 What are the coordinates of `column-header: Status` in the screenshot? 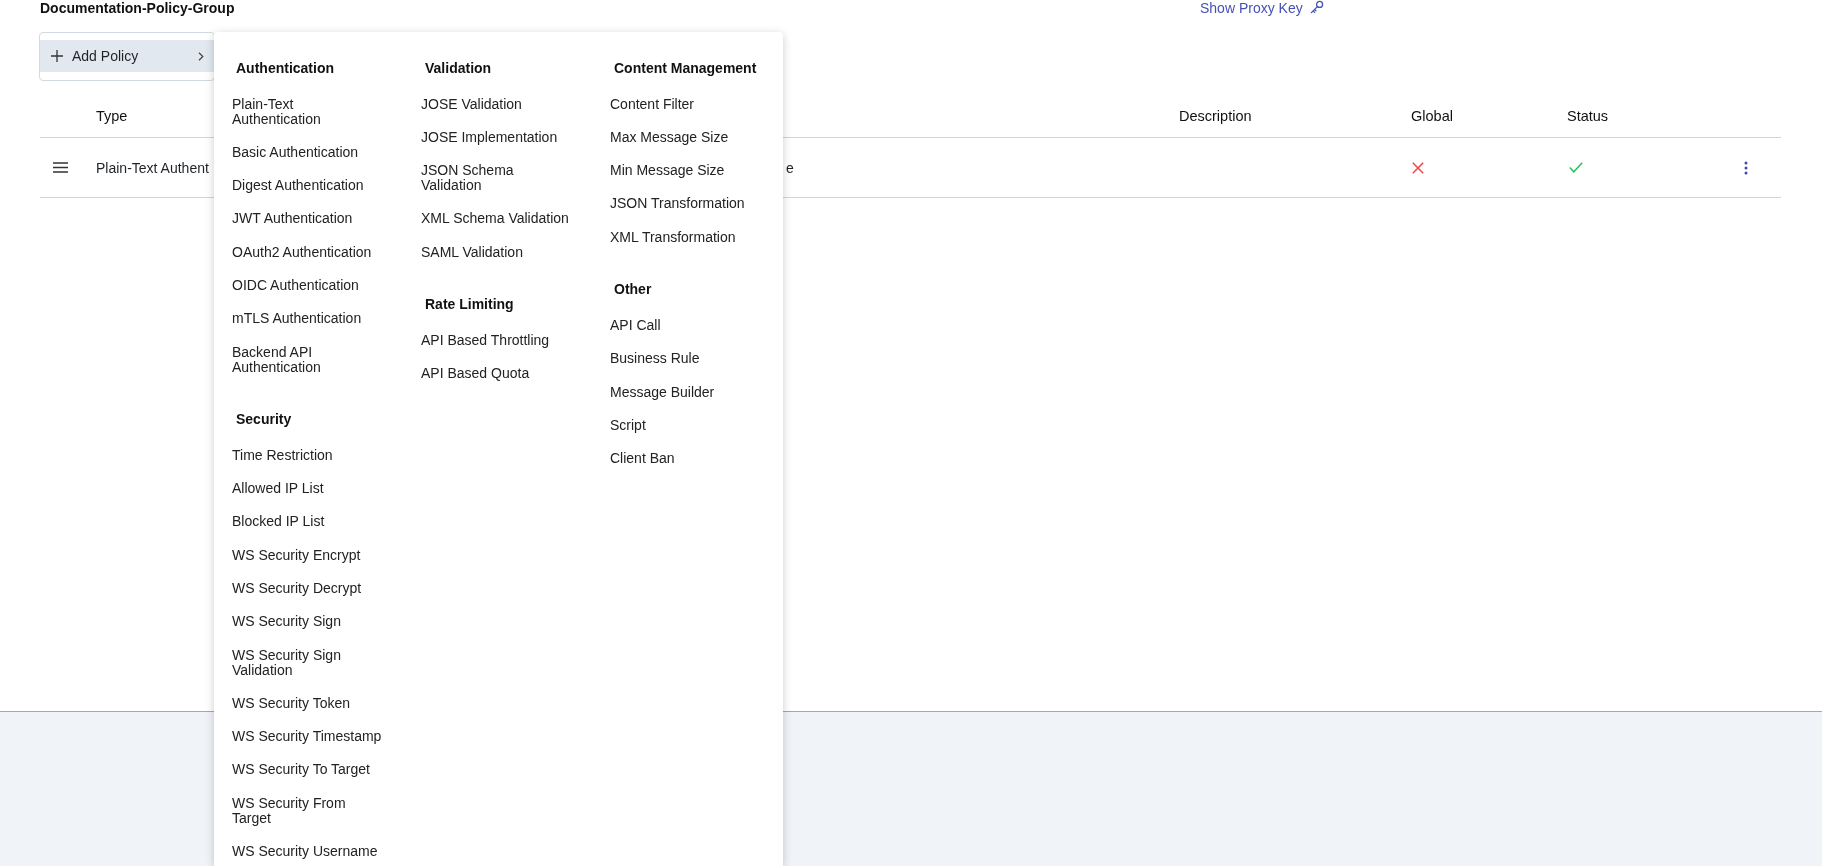 It's located at (1588, 116).